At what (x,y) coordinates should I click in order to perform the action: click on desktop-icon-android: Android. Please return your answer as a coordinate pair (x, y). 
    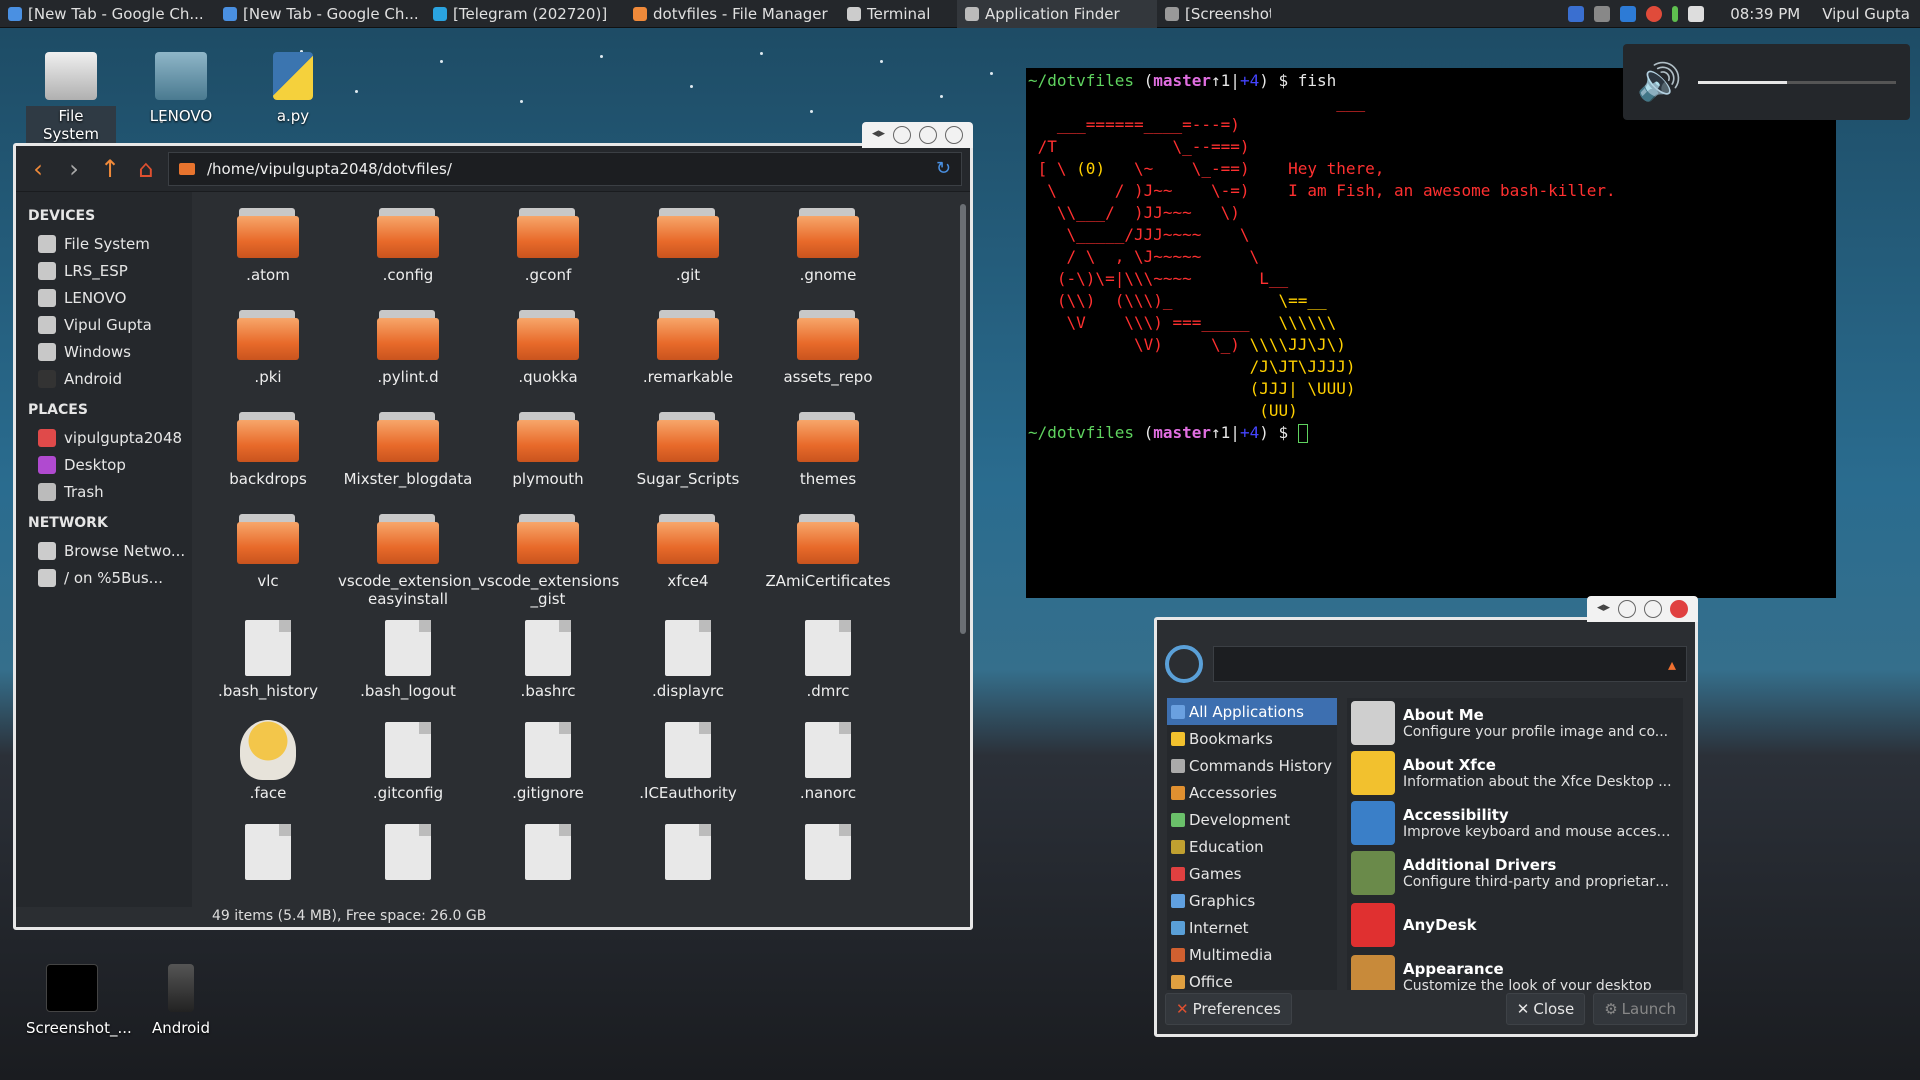
    Looking at the image, I should click on (181, 1001).